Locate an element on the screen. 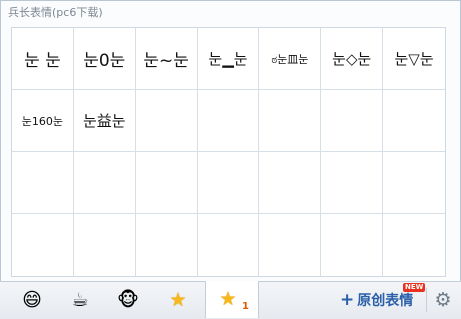 This screenshot has width=461, height=319. emoticon-cell: 눈160눈 is located at coordinates (43, 121).